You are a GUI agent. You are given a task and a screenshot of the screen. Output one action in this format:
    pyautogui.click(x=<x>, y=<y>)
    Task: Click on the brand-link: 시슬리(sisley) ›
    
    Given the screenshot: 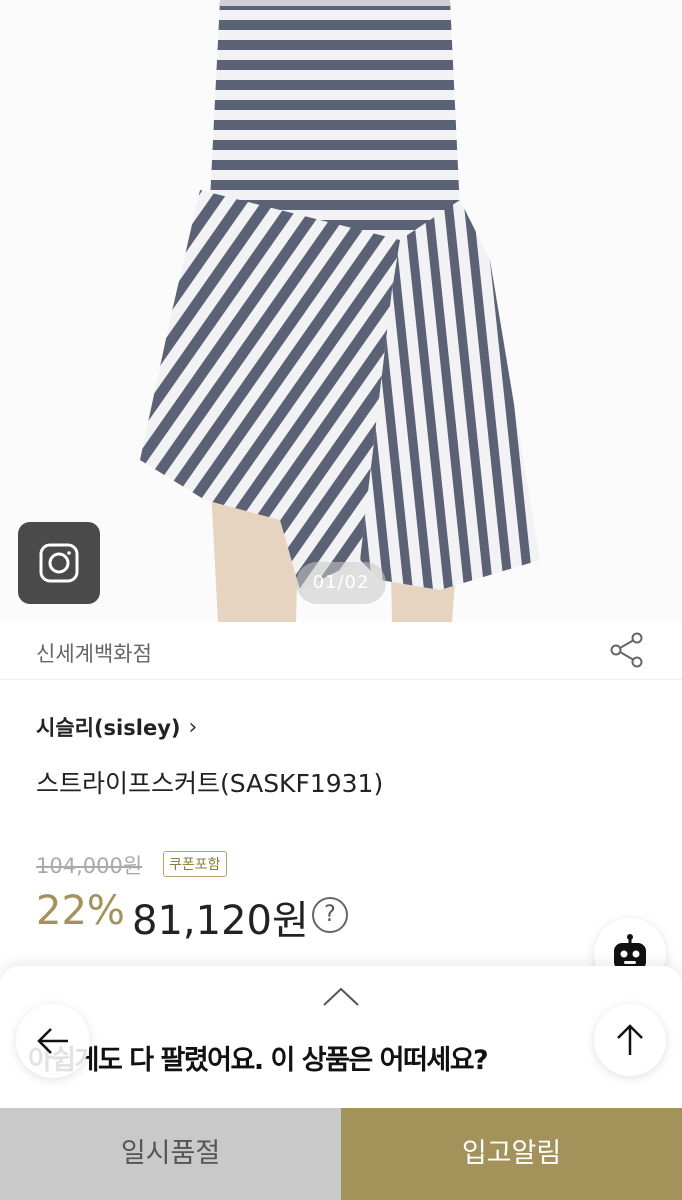 What is the action you would take?
    pyautogui.click(x=116, y=727)
    